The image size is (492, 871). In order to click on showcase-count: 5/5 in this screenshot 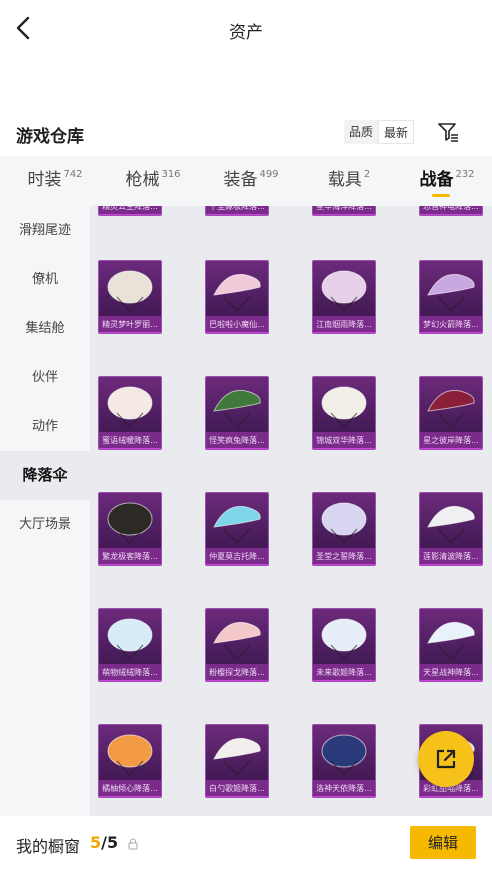, I will do `click(104, 842)`.